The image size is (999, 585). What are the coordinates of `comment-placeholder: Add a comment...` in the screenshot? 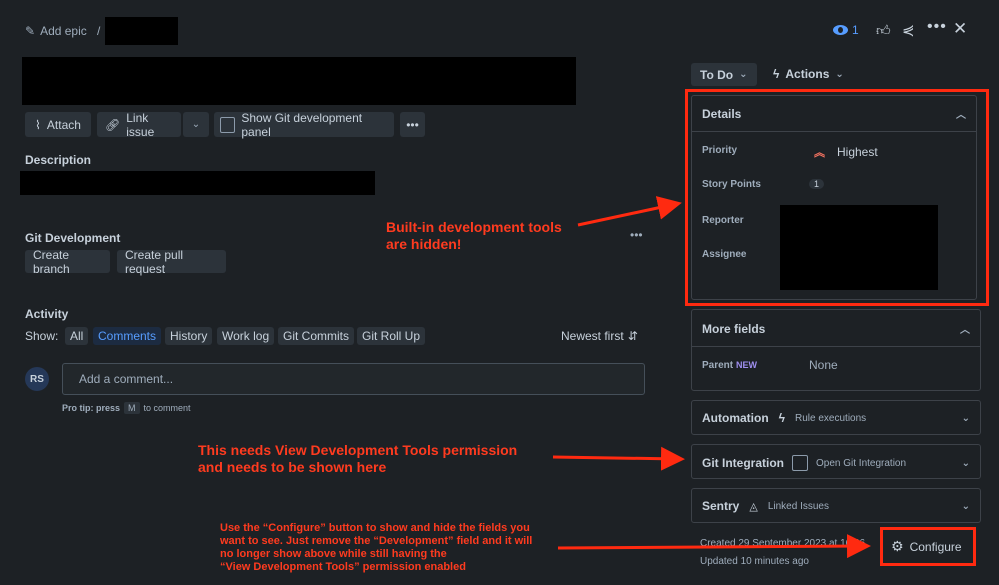 It's located at (126, 379).